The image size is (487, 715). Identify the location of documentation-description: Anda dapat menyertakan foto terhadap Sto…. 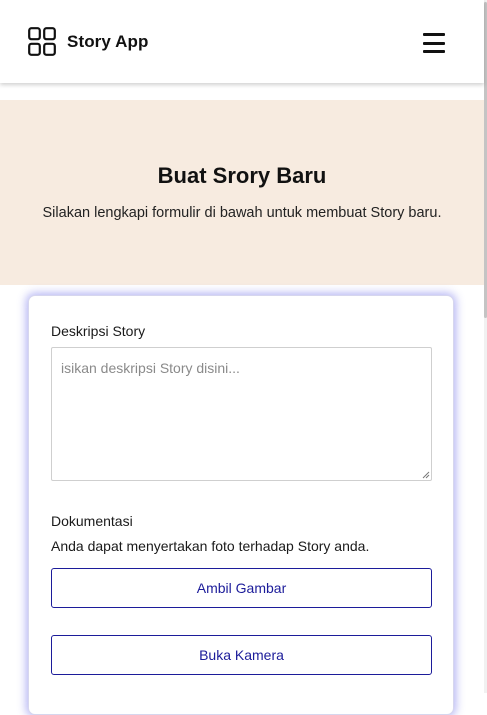
(210, 546).